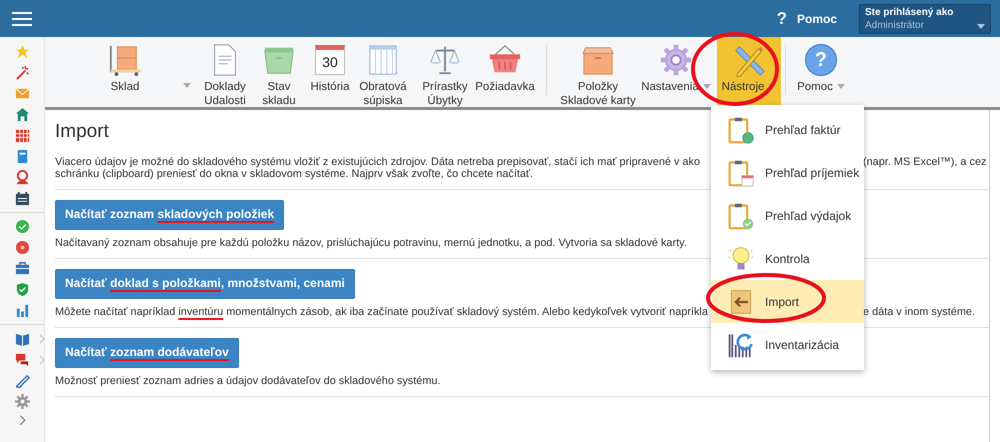 This screenshot has width=1000, height=442. Describe the element at coordinates (22, 289) in the screenshot. I see `shield-icon` at that location.